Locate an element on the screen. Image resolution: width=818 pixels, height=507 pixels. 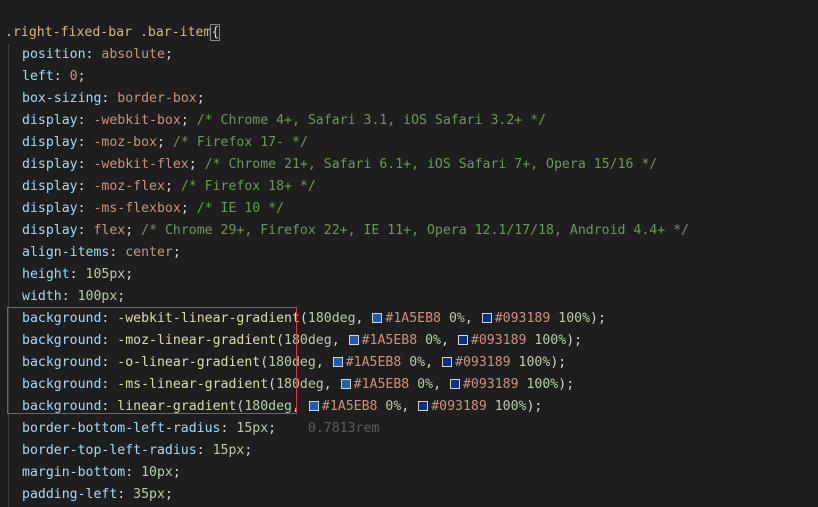
code-comment: /* Firefox 18+ */ is located at coordinates (248, 186).